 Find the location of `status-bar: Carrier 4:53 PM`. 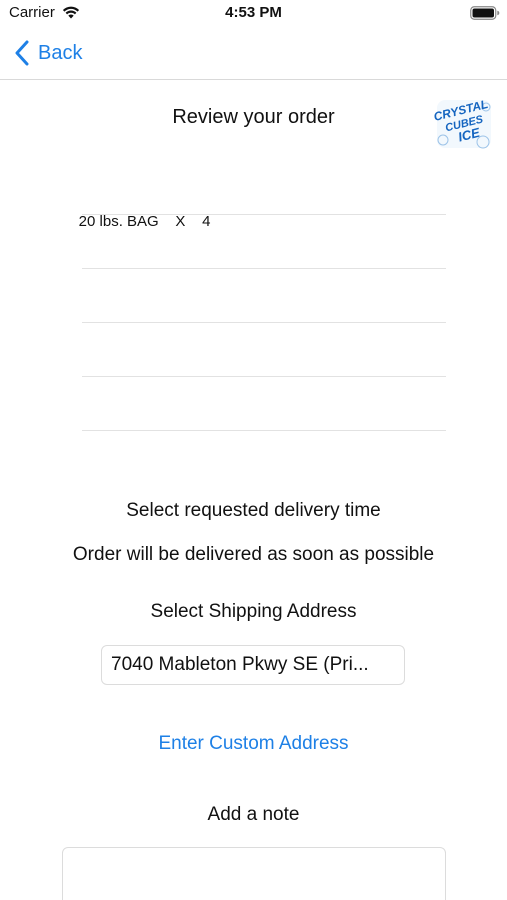

status-bar: Carrier 4:53 PM is located at coordinates (253, 14).